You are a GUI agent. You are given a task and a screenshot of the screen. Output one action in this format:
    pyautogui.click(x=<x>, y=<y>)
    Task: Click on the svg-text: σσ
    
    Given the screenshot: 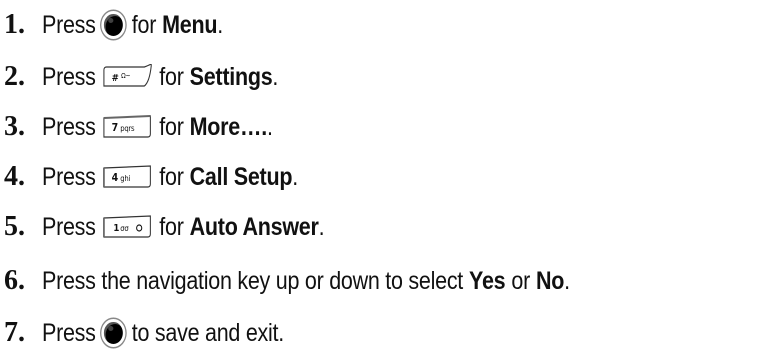 What is the action you would take?
    pyautogui.click(x=125, y=228)
    